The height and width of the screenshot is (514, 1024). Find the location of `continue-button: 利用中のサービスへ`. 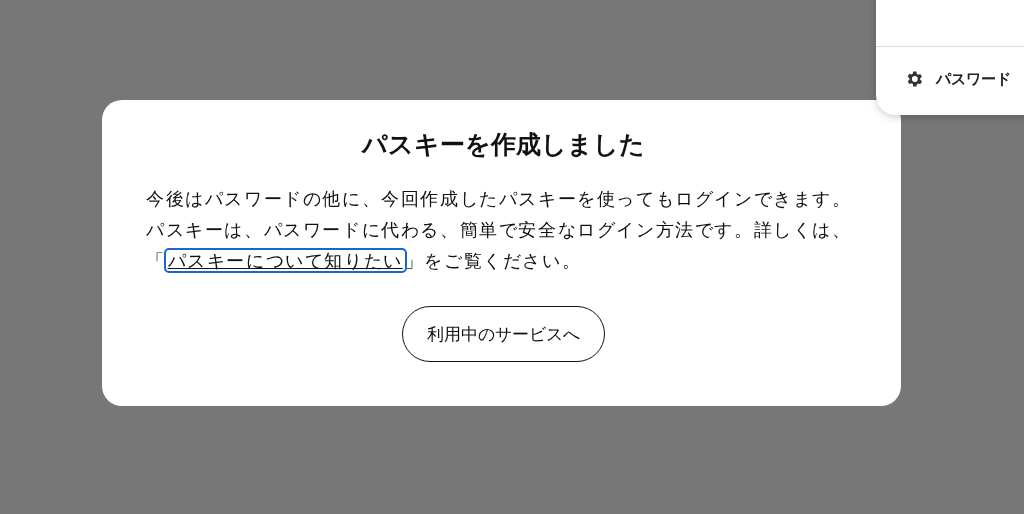

continue-button: 利用中のサービスへ is located at coordinates (503, 334).